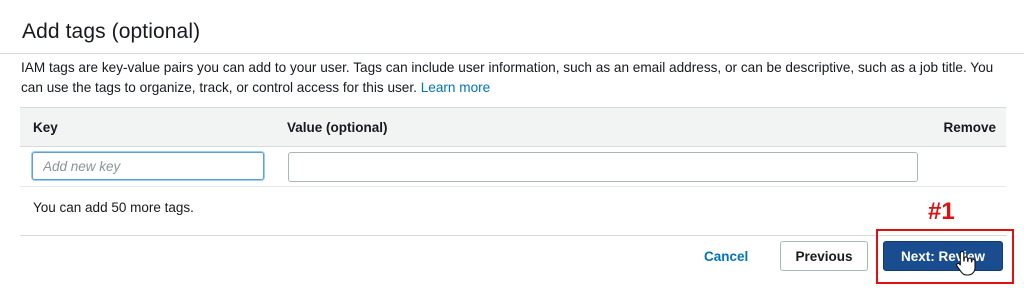  Describe the element at coordinates (824, 256) in the screenshot. I see `previous-button: Previous` at that location.